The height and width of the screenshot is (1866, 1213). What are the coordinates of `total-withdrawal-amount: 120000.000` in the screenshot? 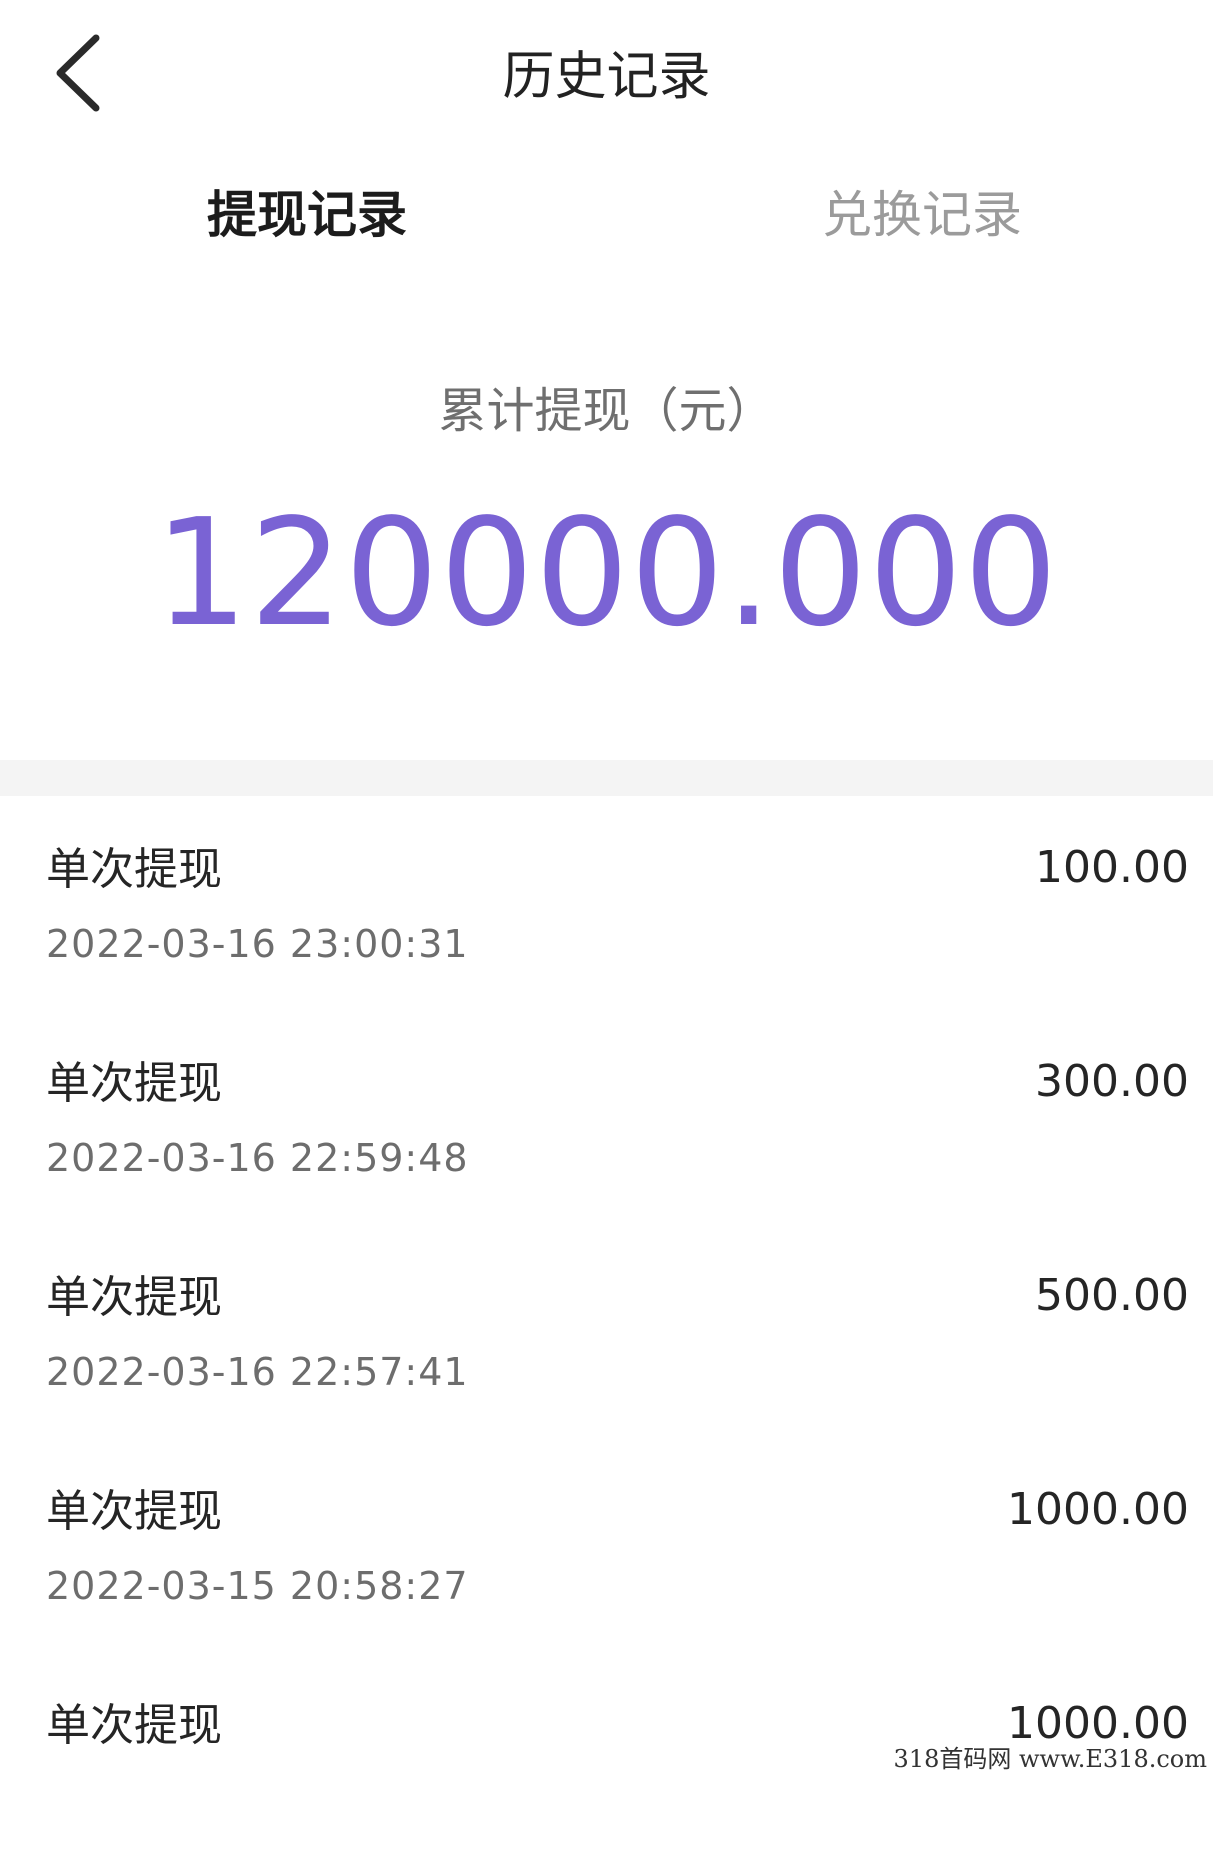 It's located at (606, 573).